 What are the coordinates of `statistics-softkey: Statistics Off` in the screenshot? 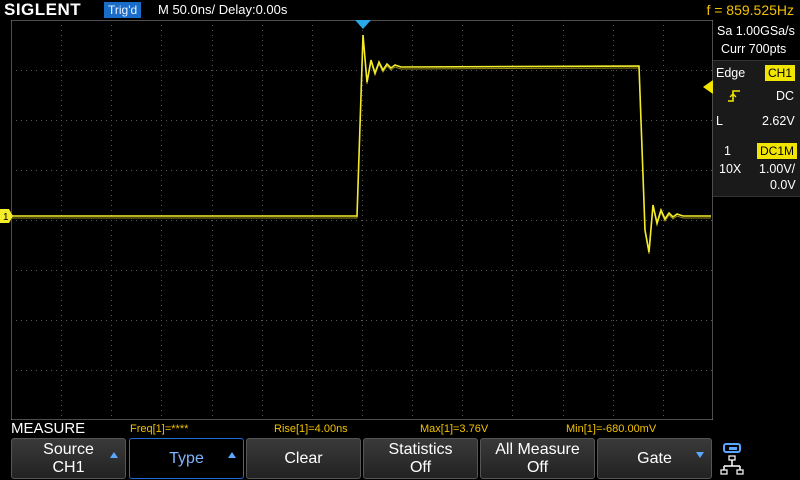 It's located at (420, 458).